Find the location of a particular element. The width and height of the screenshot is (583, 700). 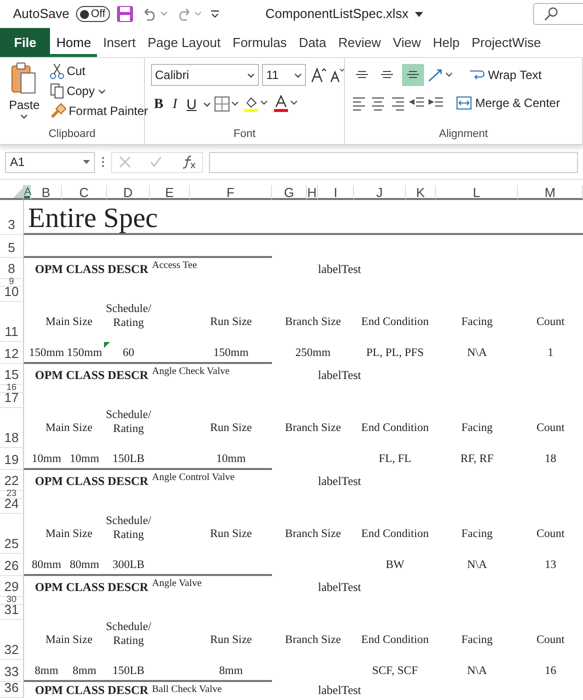

ribbon-tab: Home is located at coordinates (74, 42).